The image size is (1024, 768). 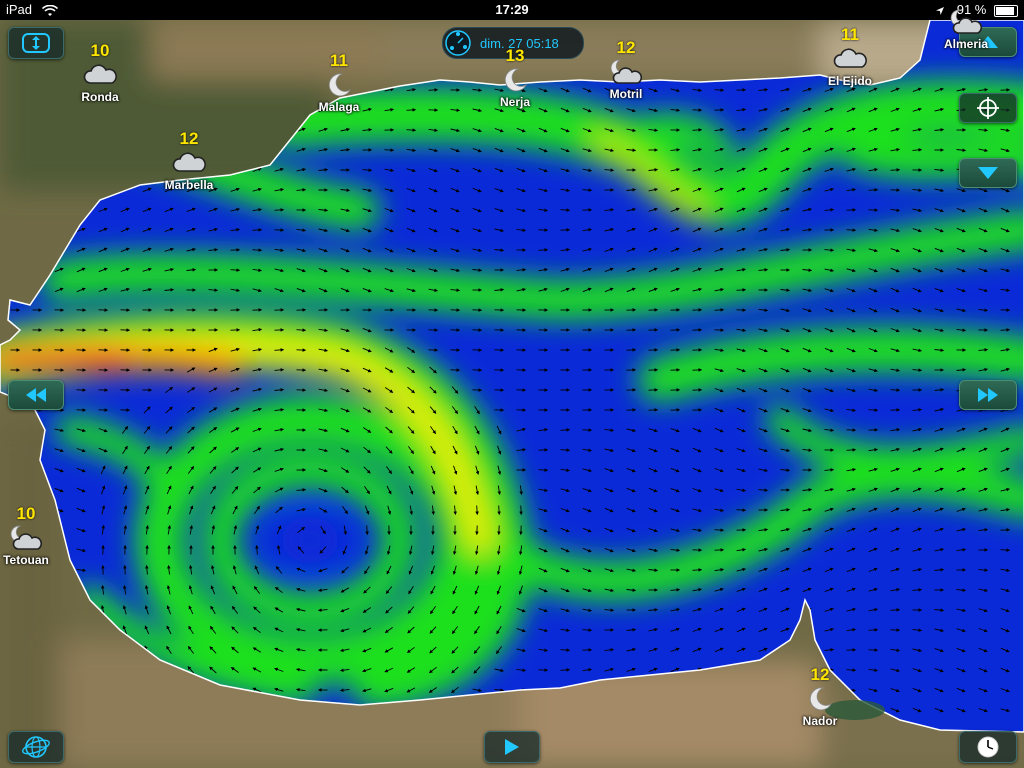 I want to click on city-marker: 11 El Ejido, so click(x=850, y=57).